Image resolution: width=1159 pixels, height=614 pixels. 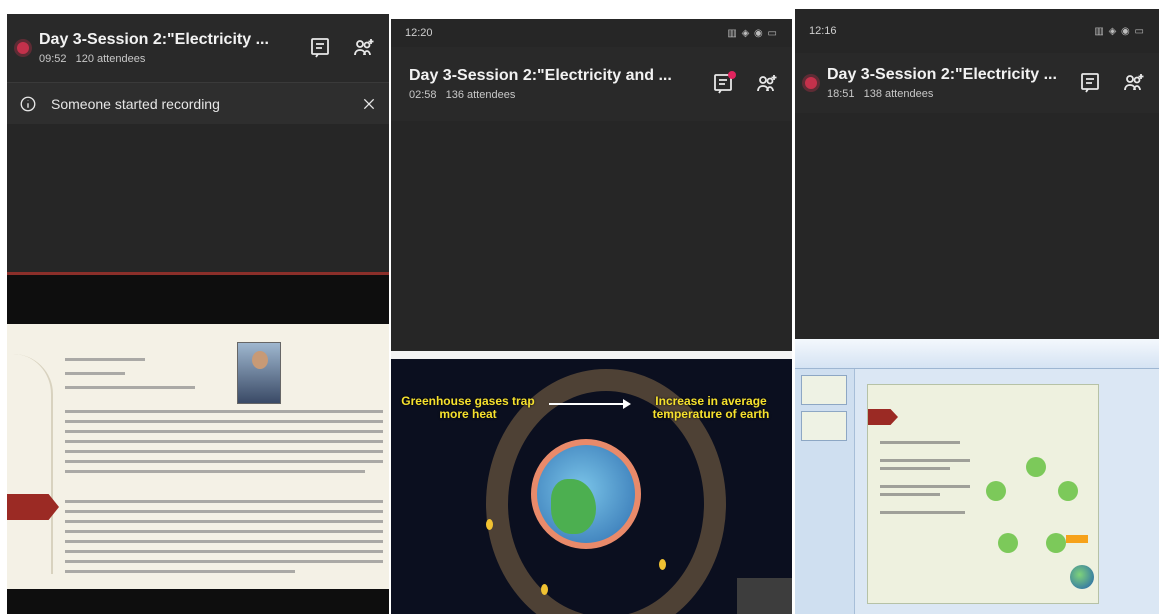 I want to click on meeting-duration: 09:52, so click(x=53, y=59).